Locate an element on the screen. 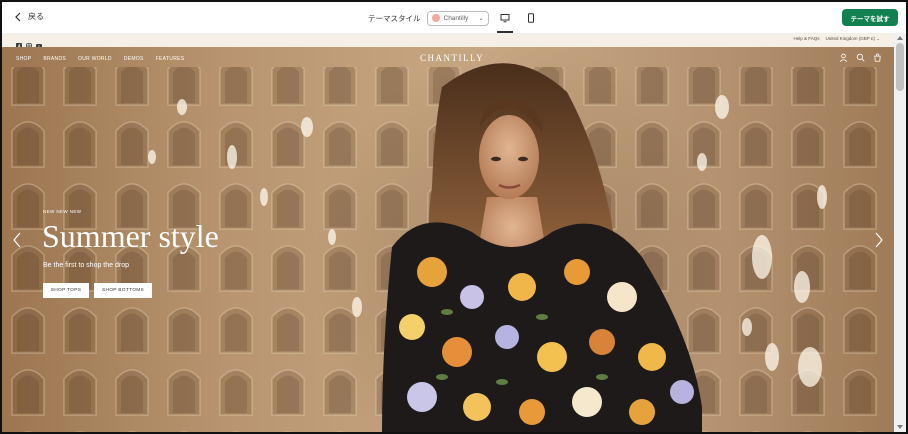  cart-icon is located at coordinates (877, 57).